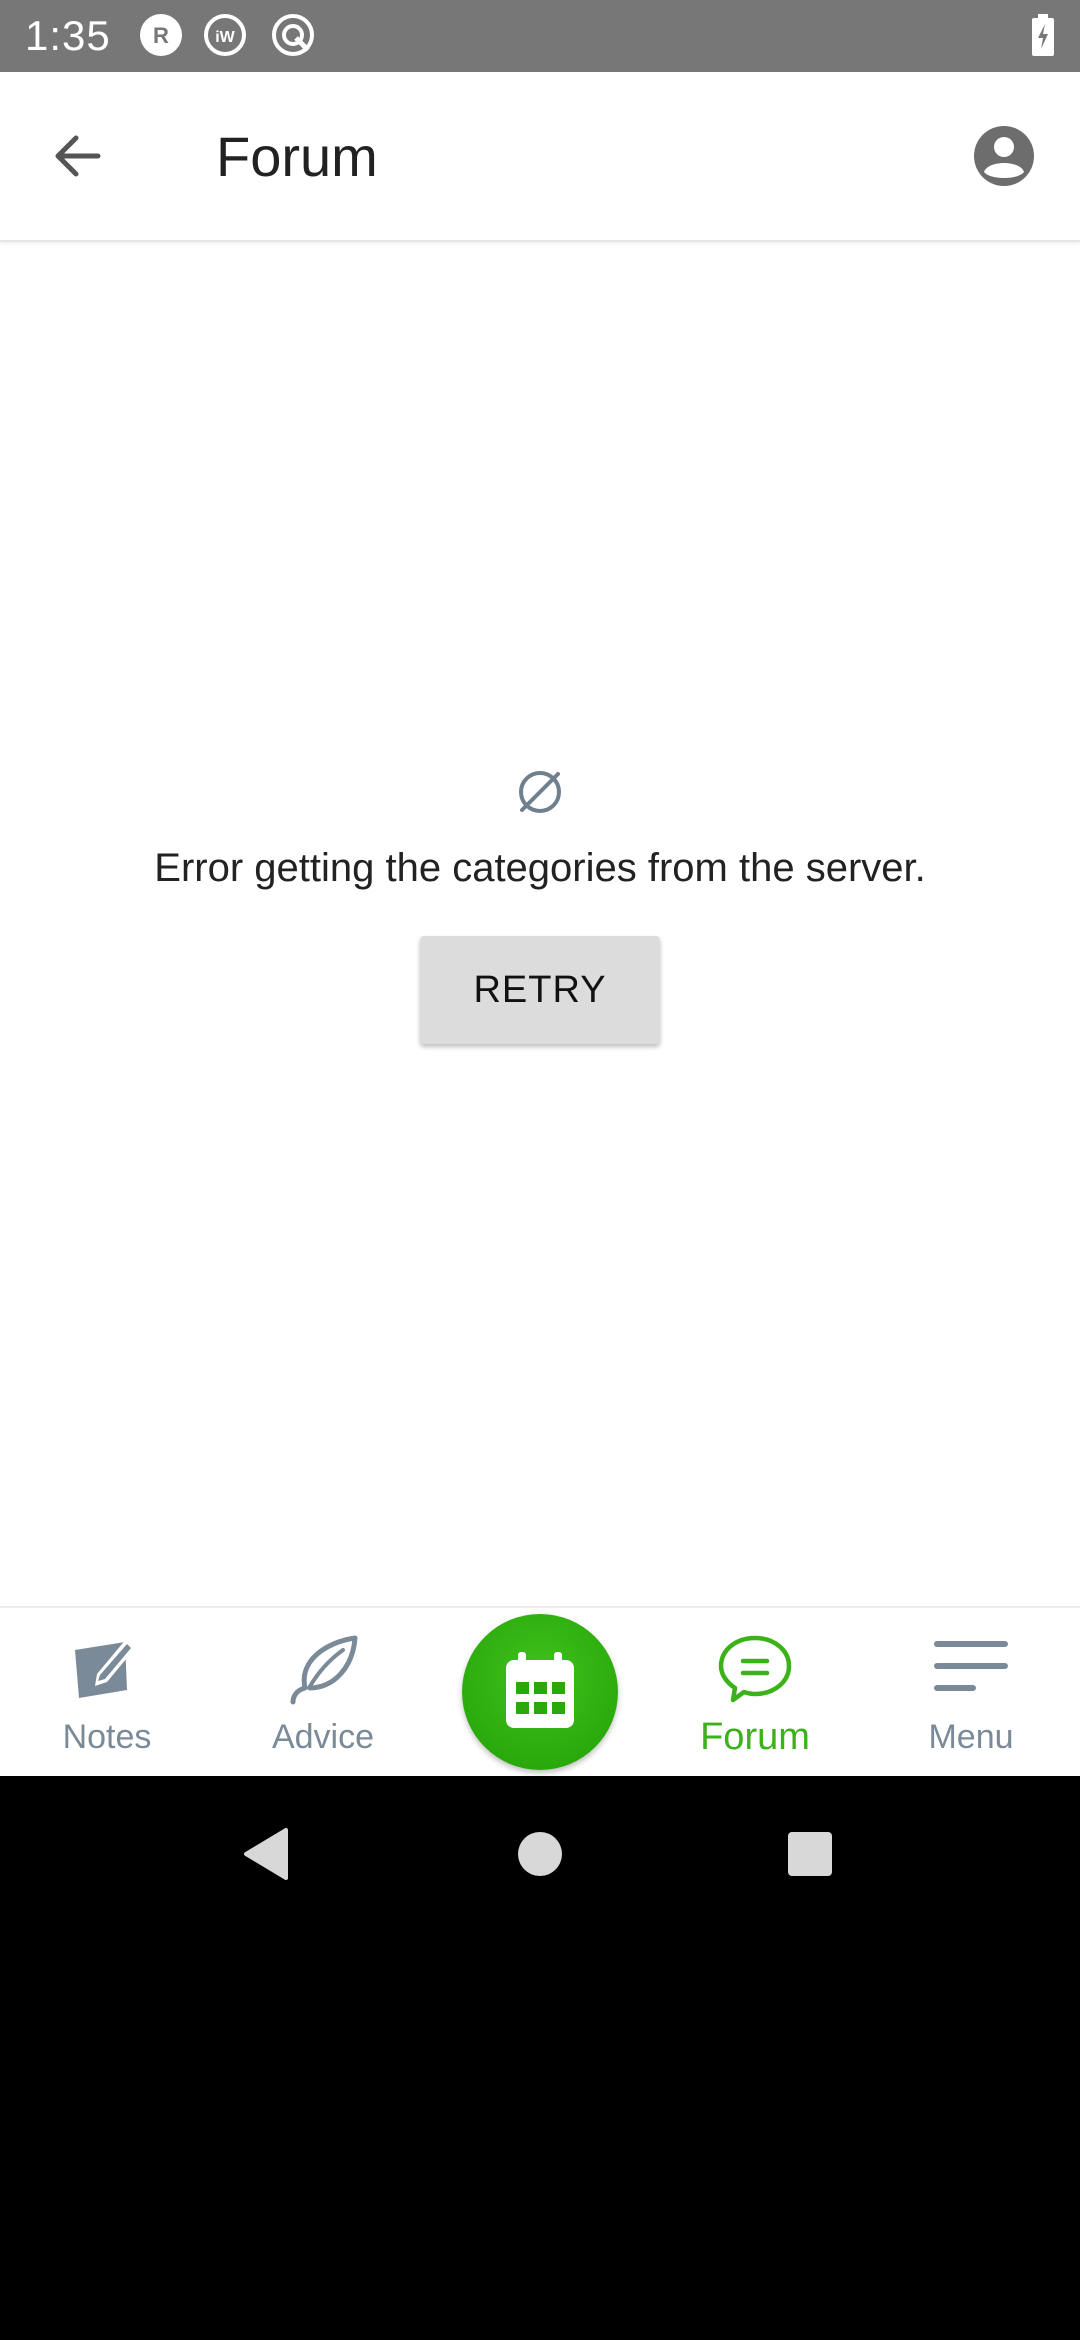 Image resolution: width=1080 pixels, height=2340 pixels. I want to click on nav-label-advice: Advice, so click(323, 1737).